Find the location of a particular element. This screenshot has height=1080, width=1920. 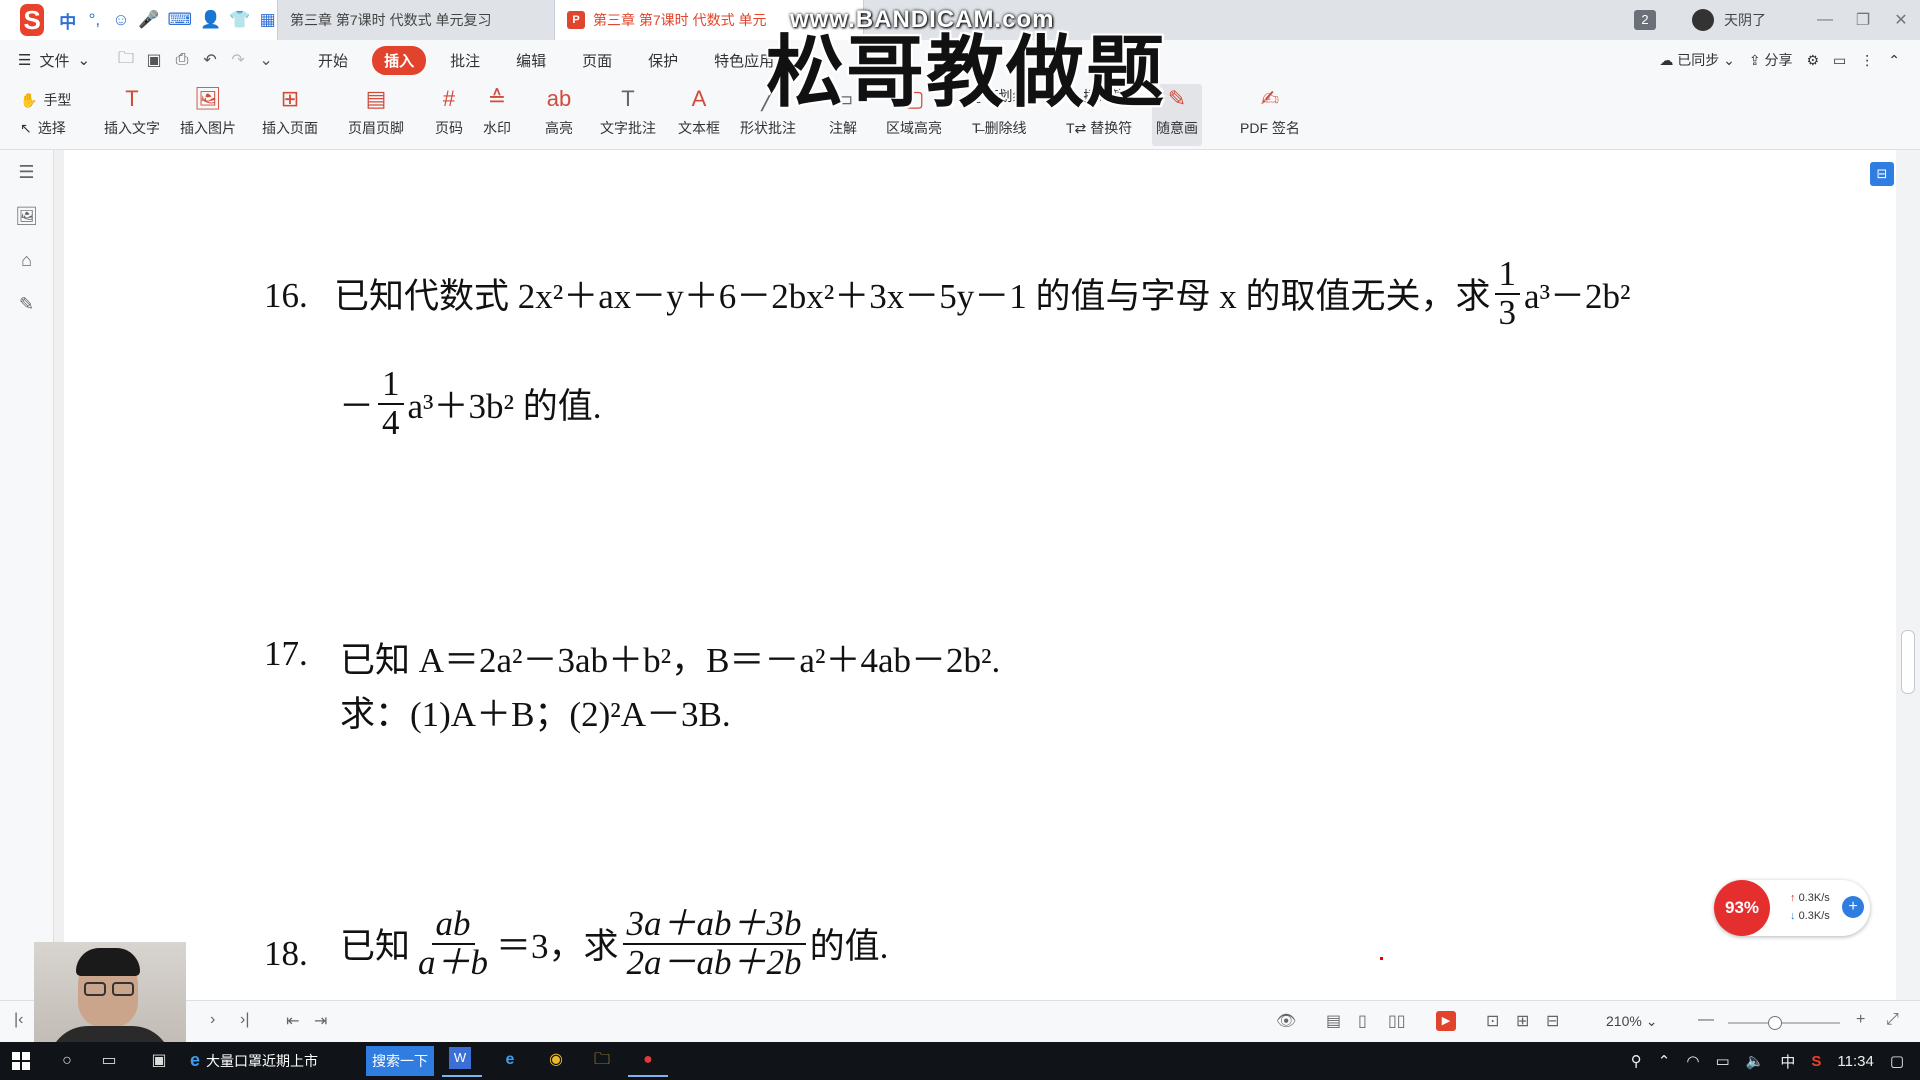

keyboard-icon: ⌨ is located at coordinates (179, 20).